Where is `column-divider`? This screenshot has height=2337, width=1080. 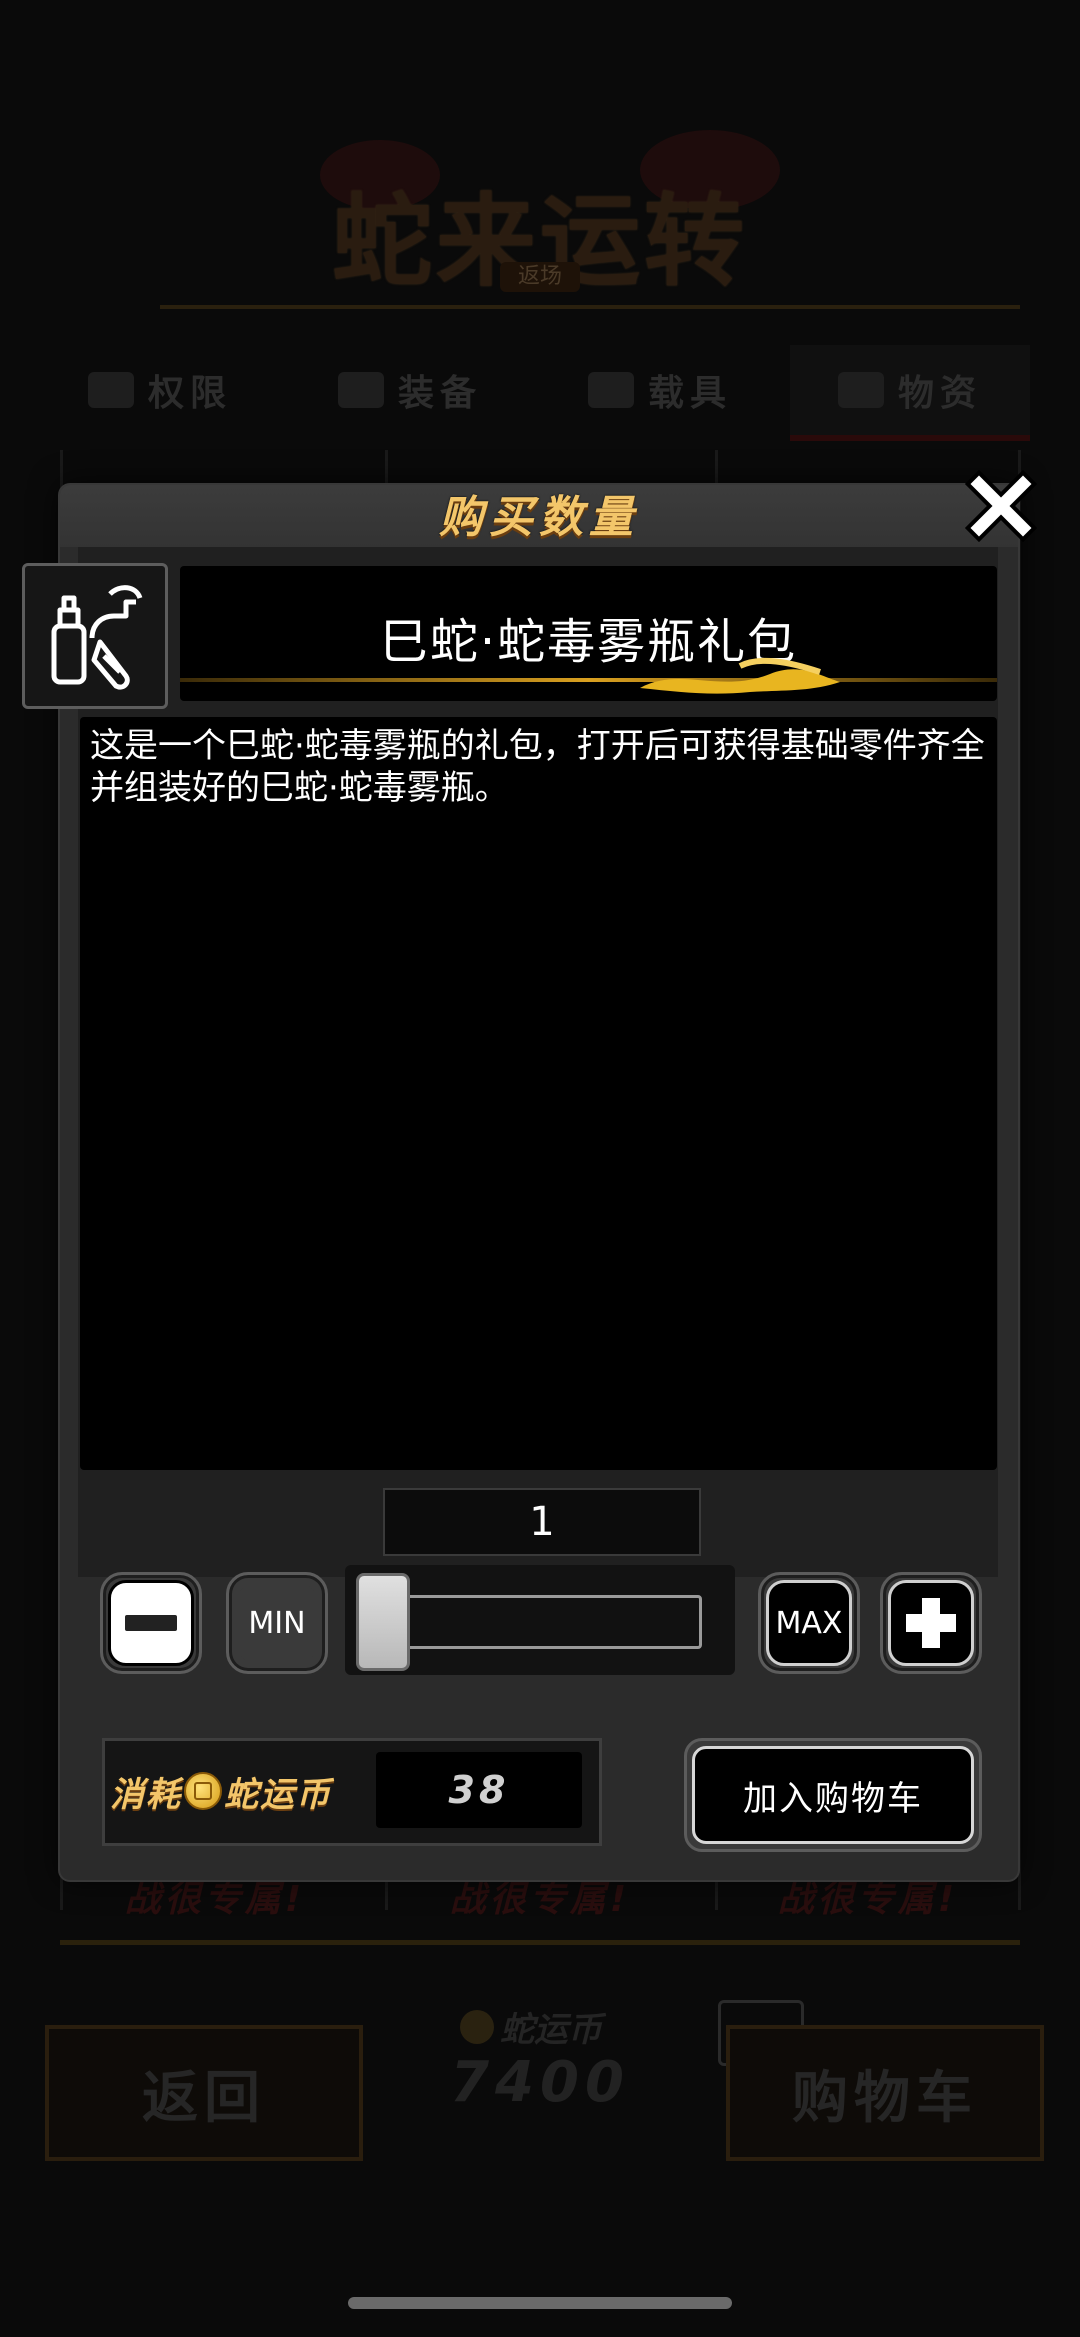
column-divider is located at coordinates (1019, 1180).